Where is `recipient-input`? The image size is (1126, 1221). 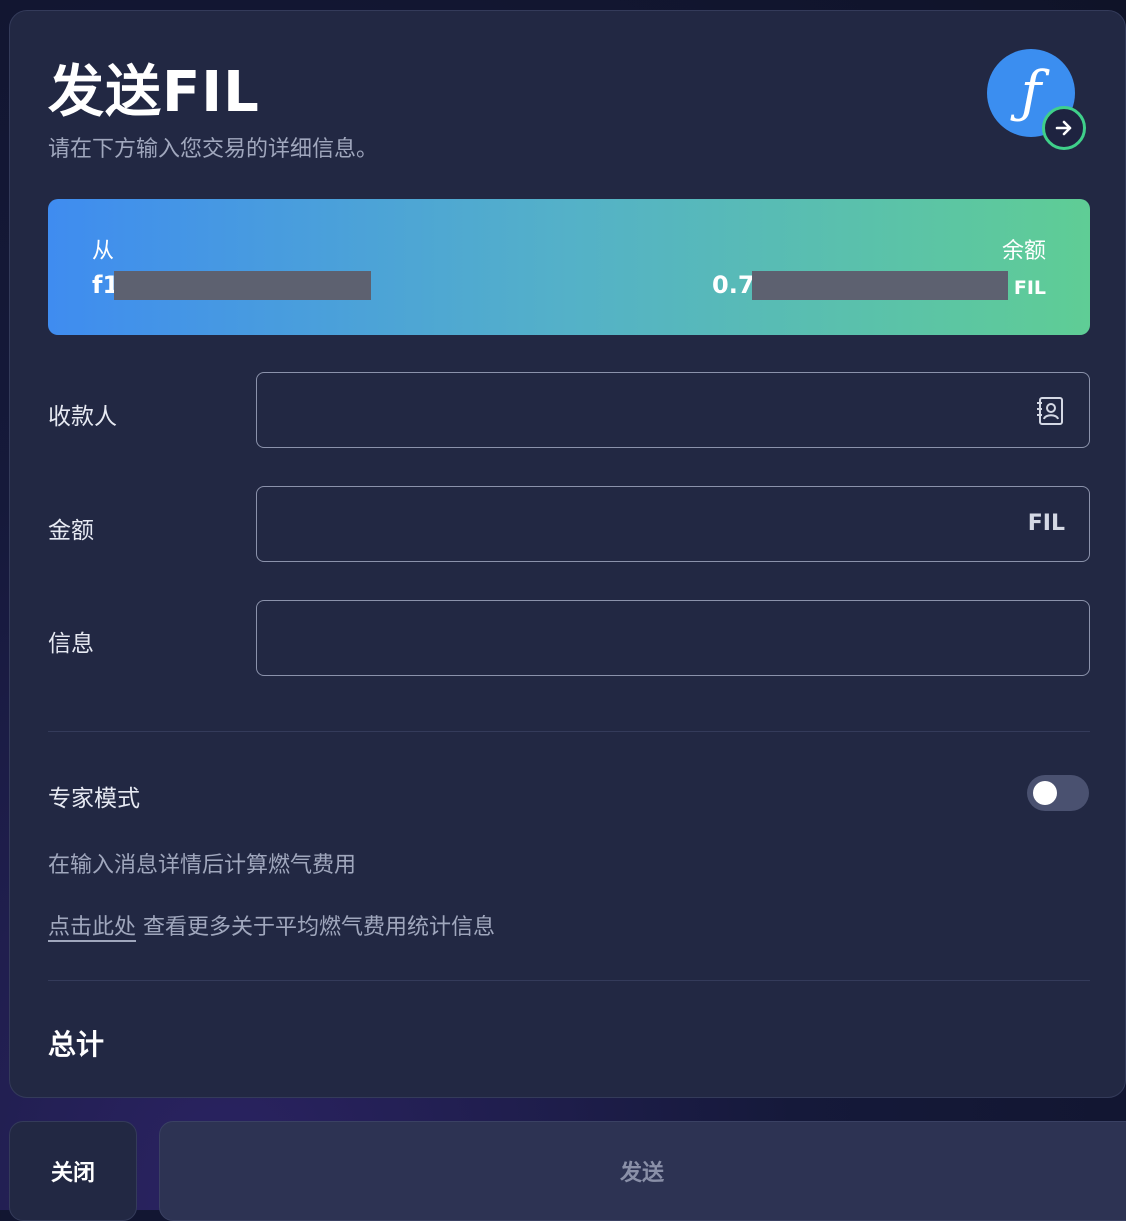
recipient-input is located at coordinates (673, 410).